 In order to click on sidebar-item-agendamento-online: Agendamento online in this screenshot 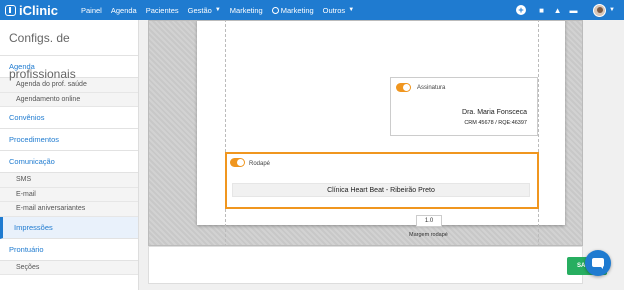, I will do `click(69, 99)`.